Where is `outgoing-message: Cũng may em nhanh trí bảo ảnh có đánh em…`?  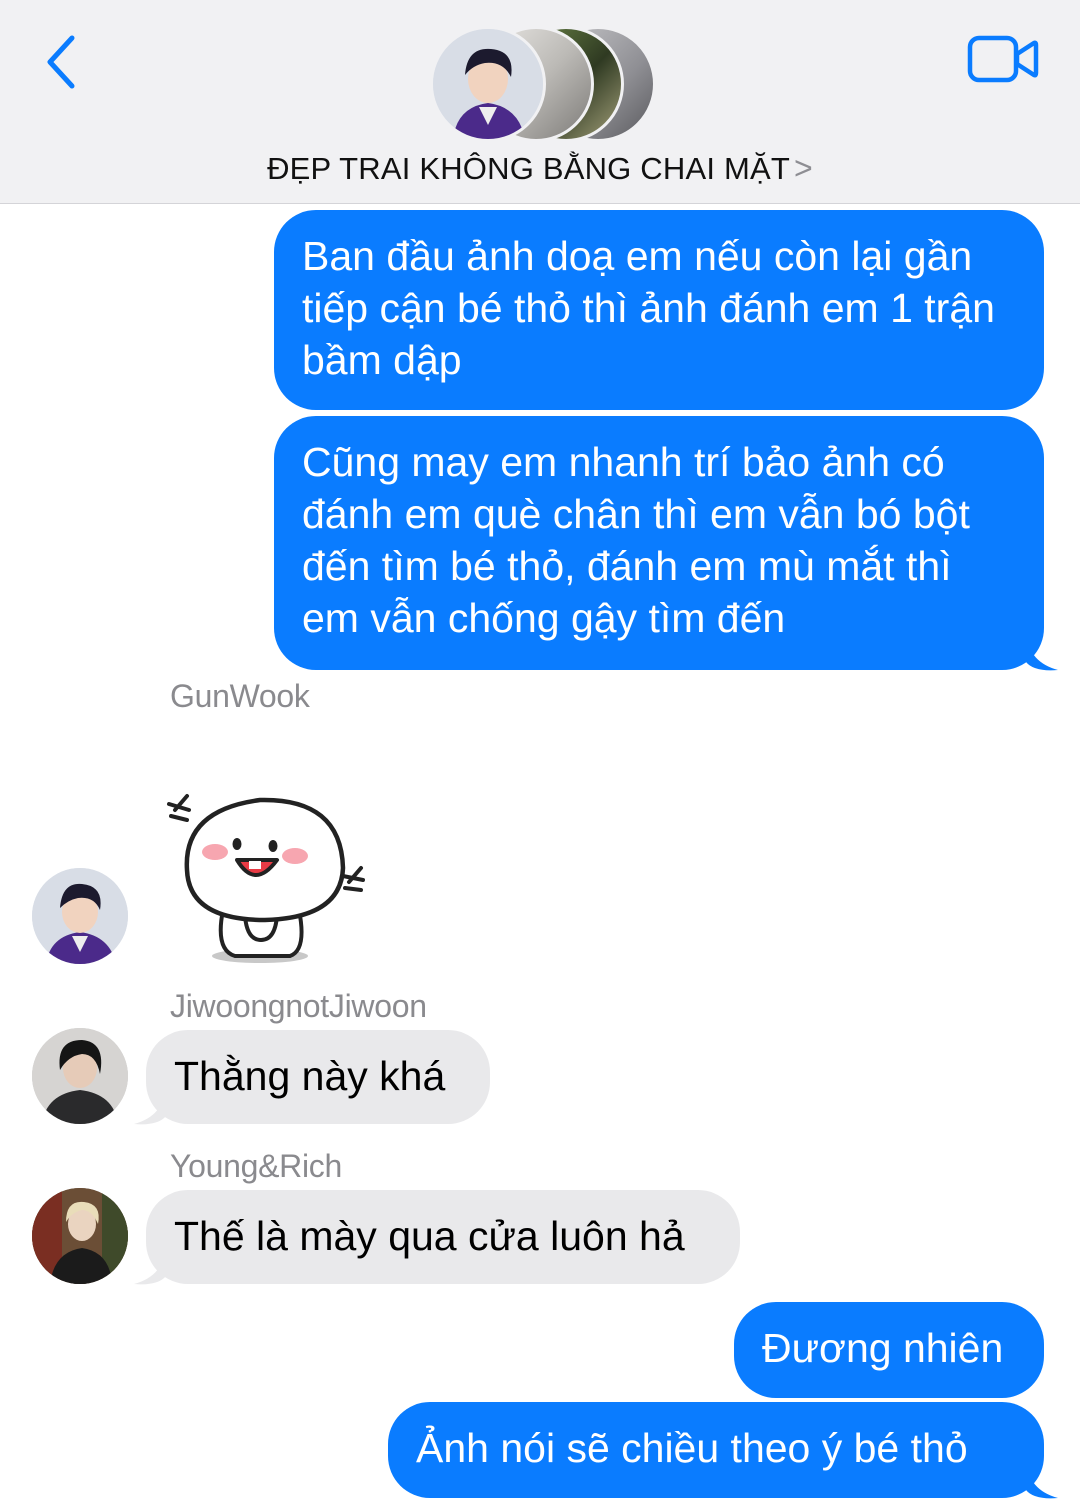
outgoing-message: Cũng may em nhanh trí bảo ảnh có đánh em… is located at coordinates (659, 543).